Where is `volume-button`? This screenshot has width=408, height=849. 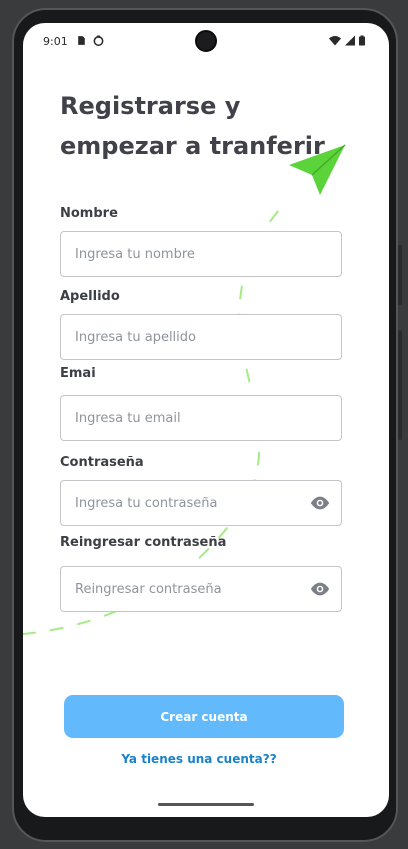 volume-button is located at coordinates (400, 385).